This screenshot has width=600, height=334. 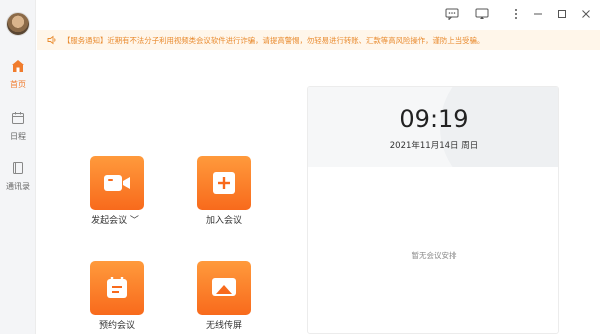 What do you see at coordinates (117, 324) in the screenshot?
I see `schedule-meeting-label: 预约会议` at bounding box center [117, 324].